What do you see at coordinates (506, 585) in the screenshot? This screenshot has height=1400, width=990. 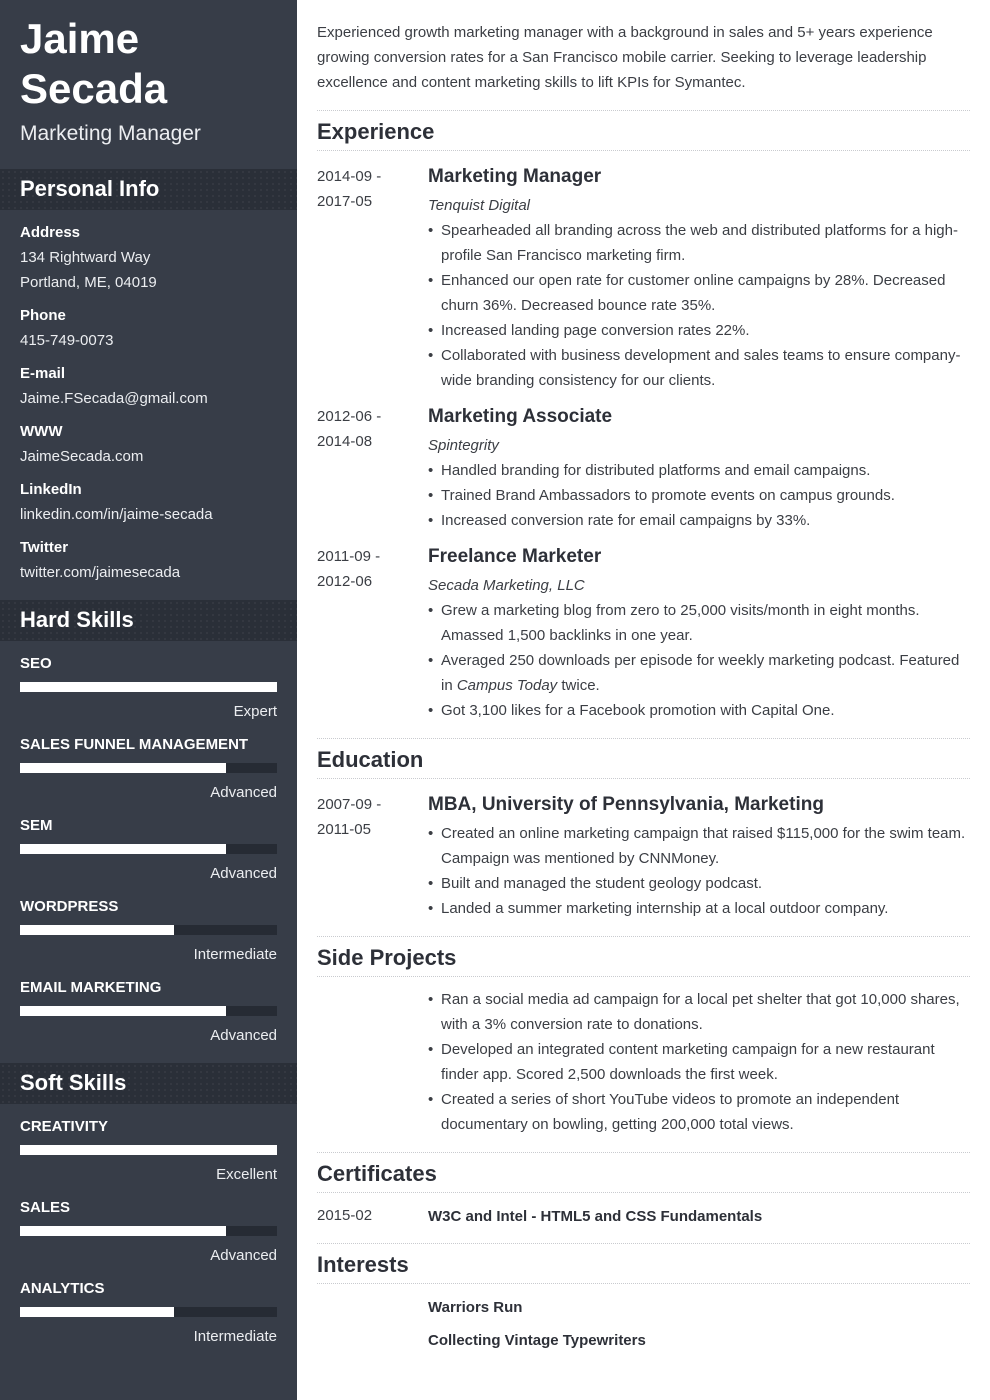 I see `experience-company: Secada Marketing, LLC` at bounding box center [506, 585].